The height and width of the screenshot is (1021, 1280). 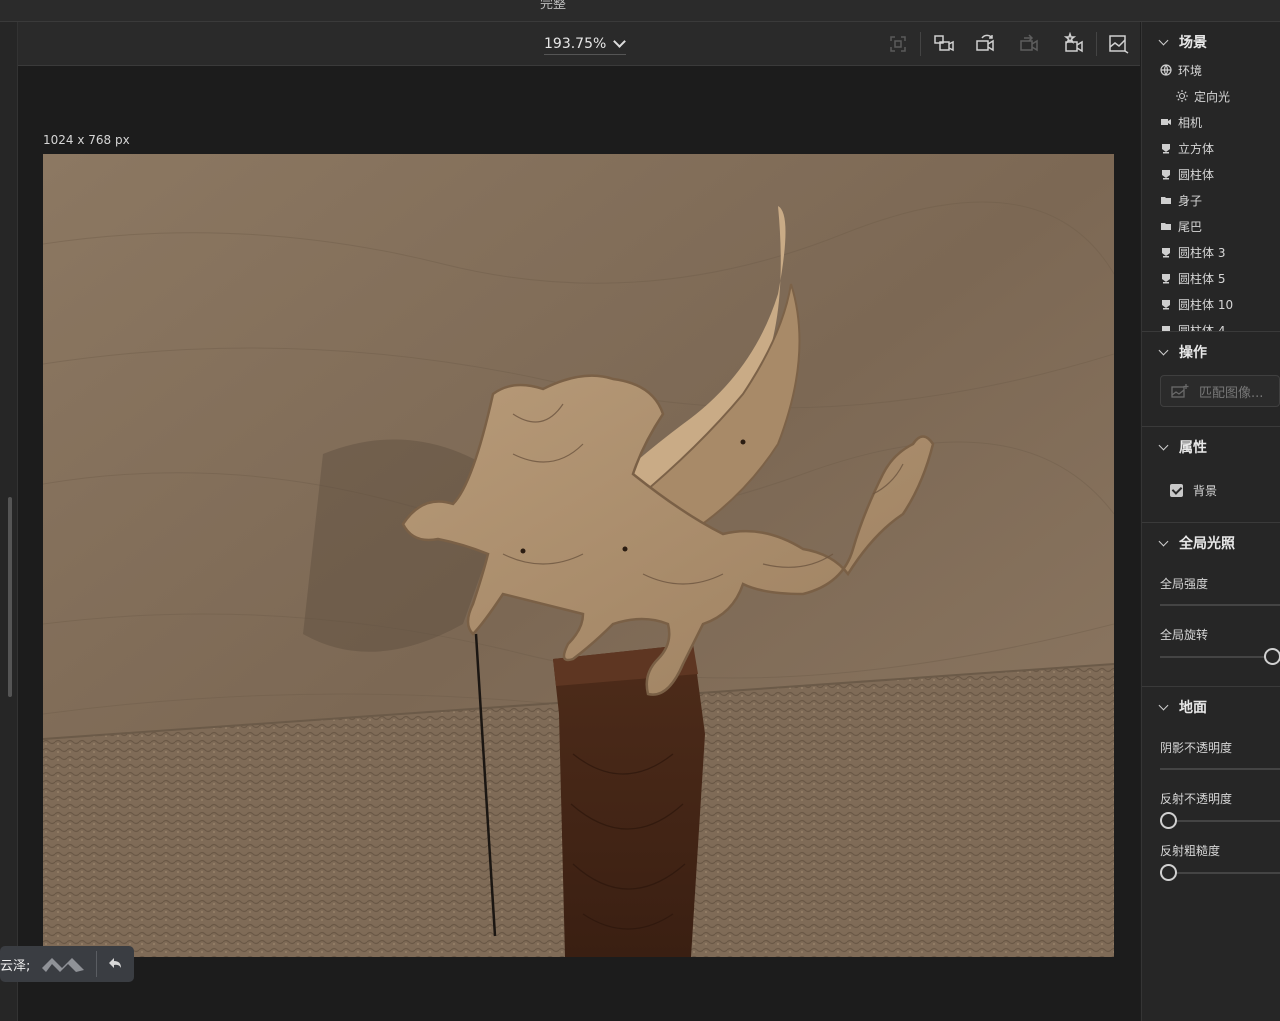 I want to click on shadow-opacity-label: 阴影不透明度, so click(x=1196, y=748).